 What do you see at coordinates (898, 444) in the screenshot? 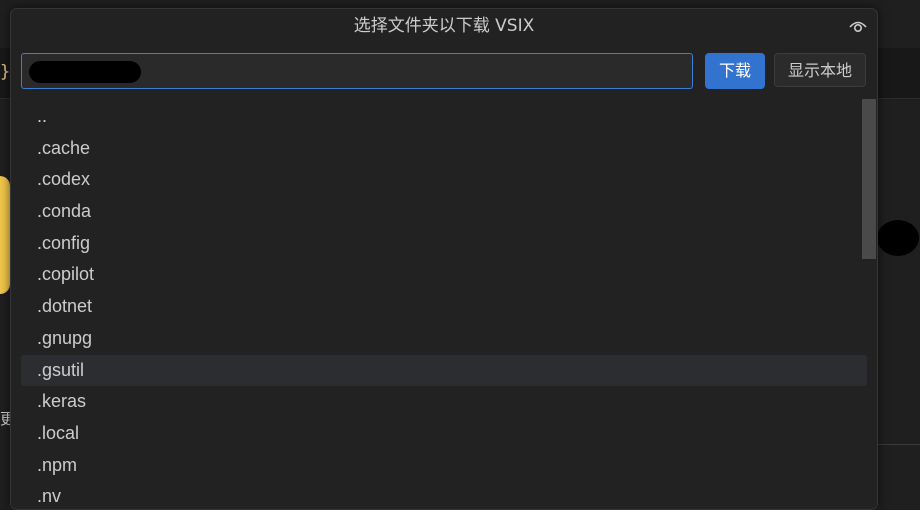
I see `divider` at bounding box center [898, 444].